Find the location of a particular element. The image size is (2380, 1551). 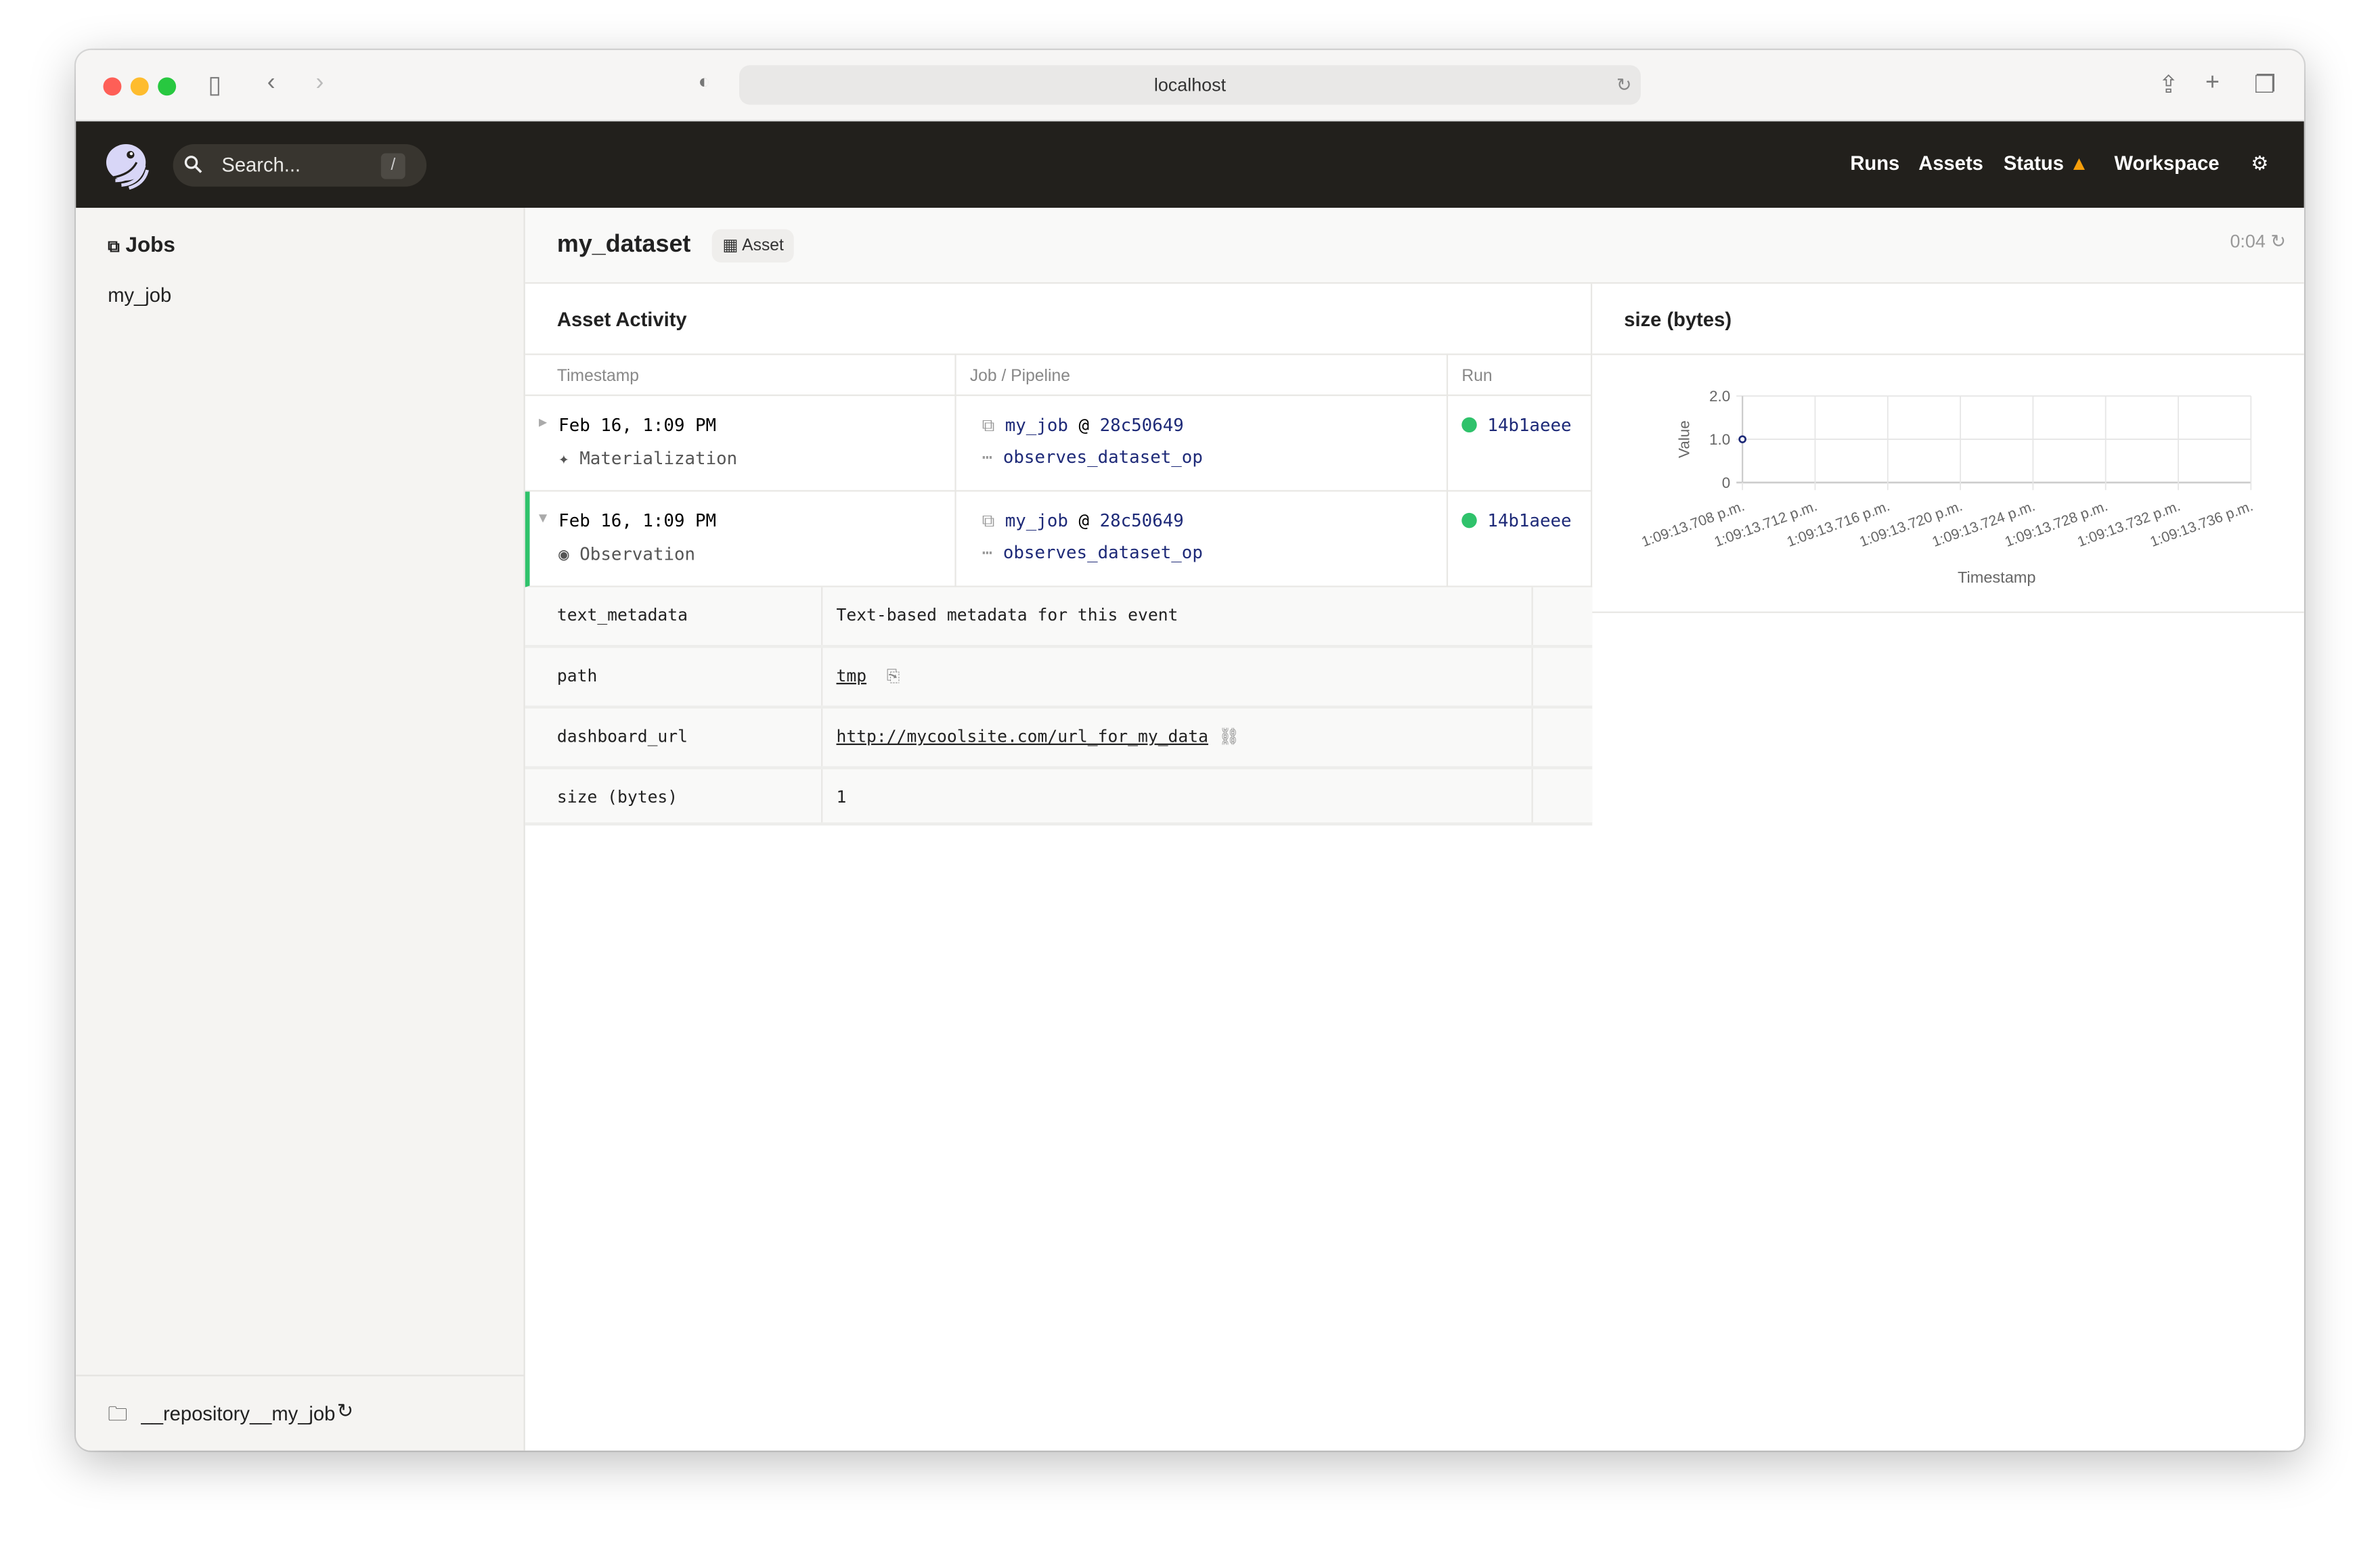

asset-badge: ▦ Asset is located at coordinates (753, 246).